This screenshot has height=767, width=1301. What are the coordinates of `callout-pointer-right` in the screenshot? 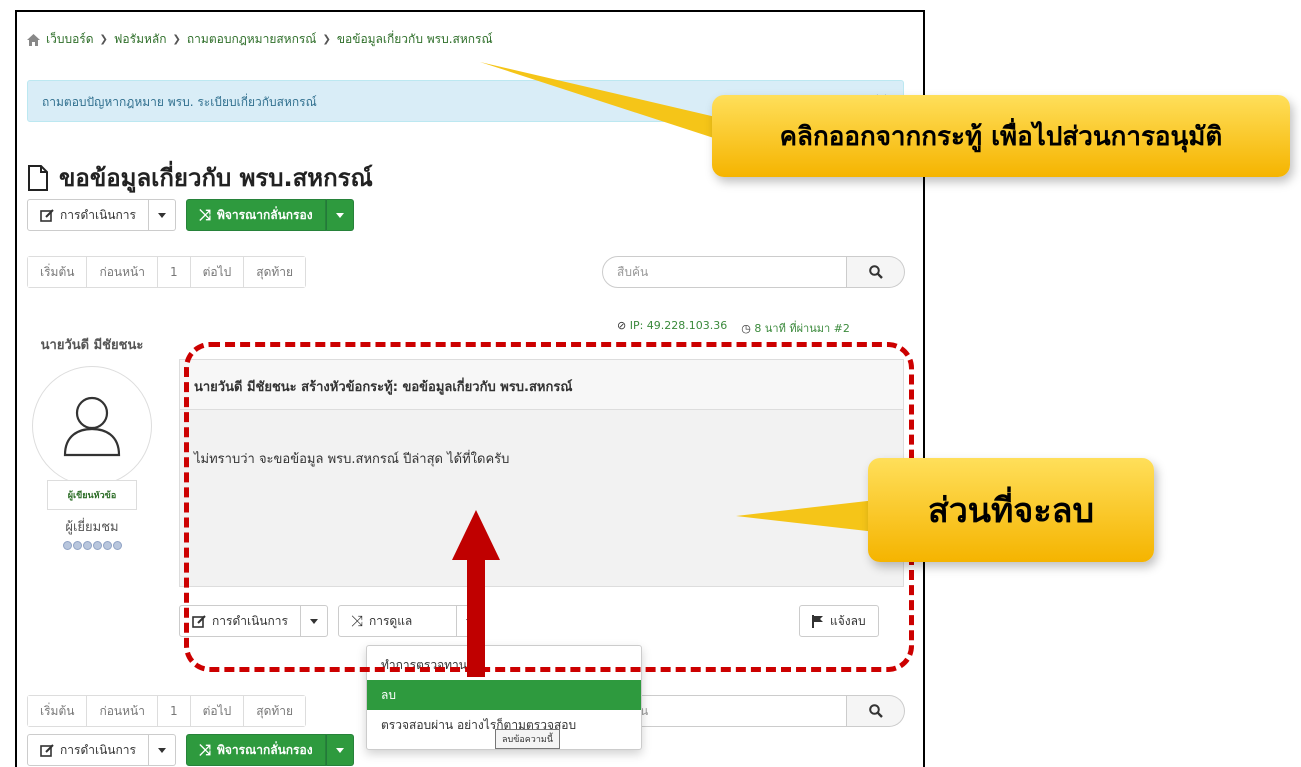 It's located at (806, 516).